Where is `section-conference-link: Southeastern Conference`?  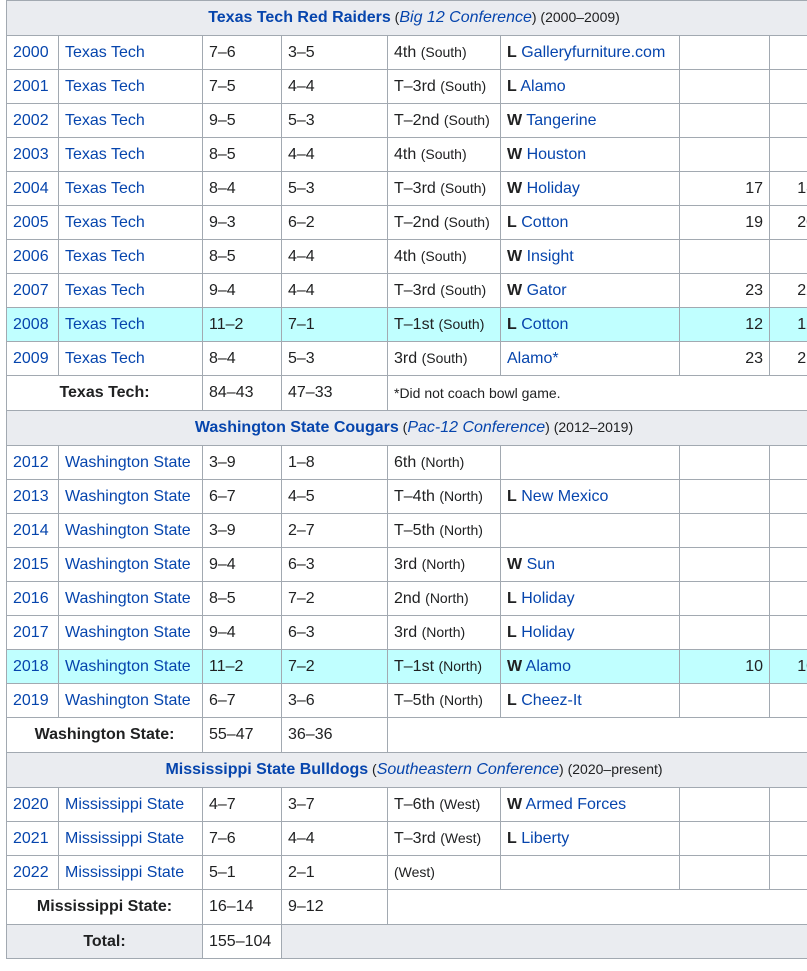
section-conference-link: Southeastern Conference is located at coordinates (468, 769).